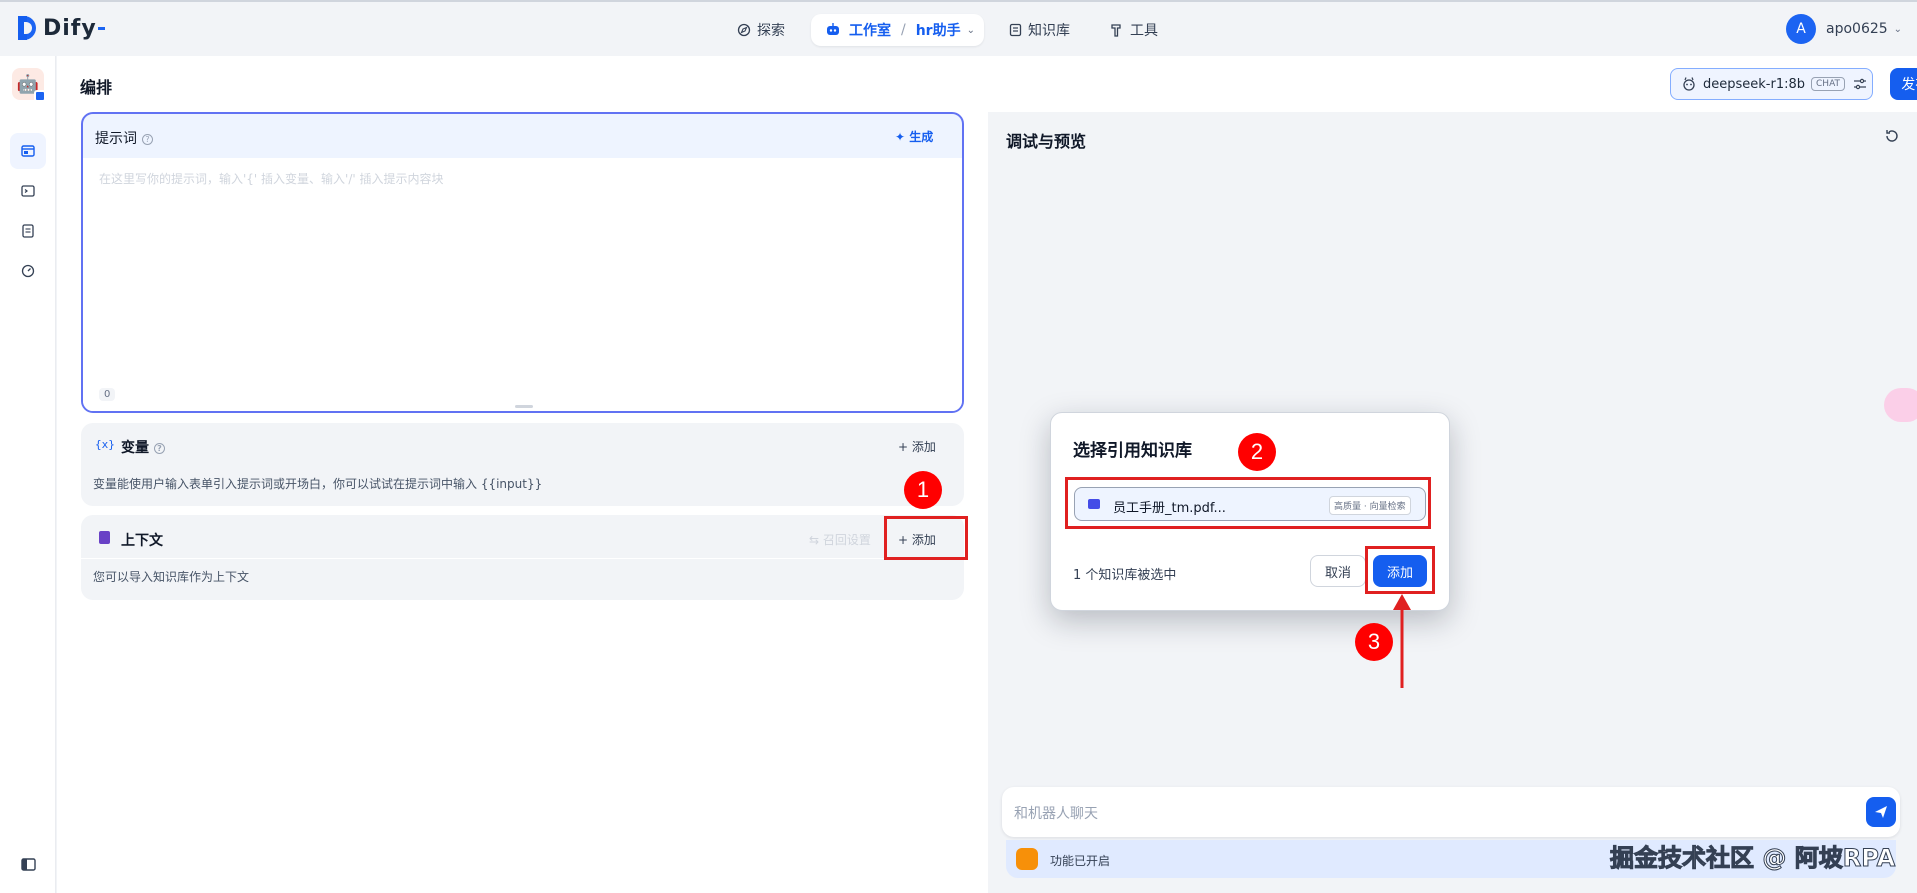 Image resolution: width=1917 pixels, height=893 pixels. I want to click on prompt-title: 提示词?, so click(124, 138).